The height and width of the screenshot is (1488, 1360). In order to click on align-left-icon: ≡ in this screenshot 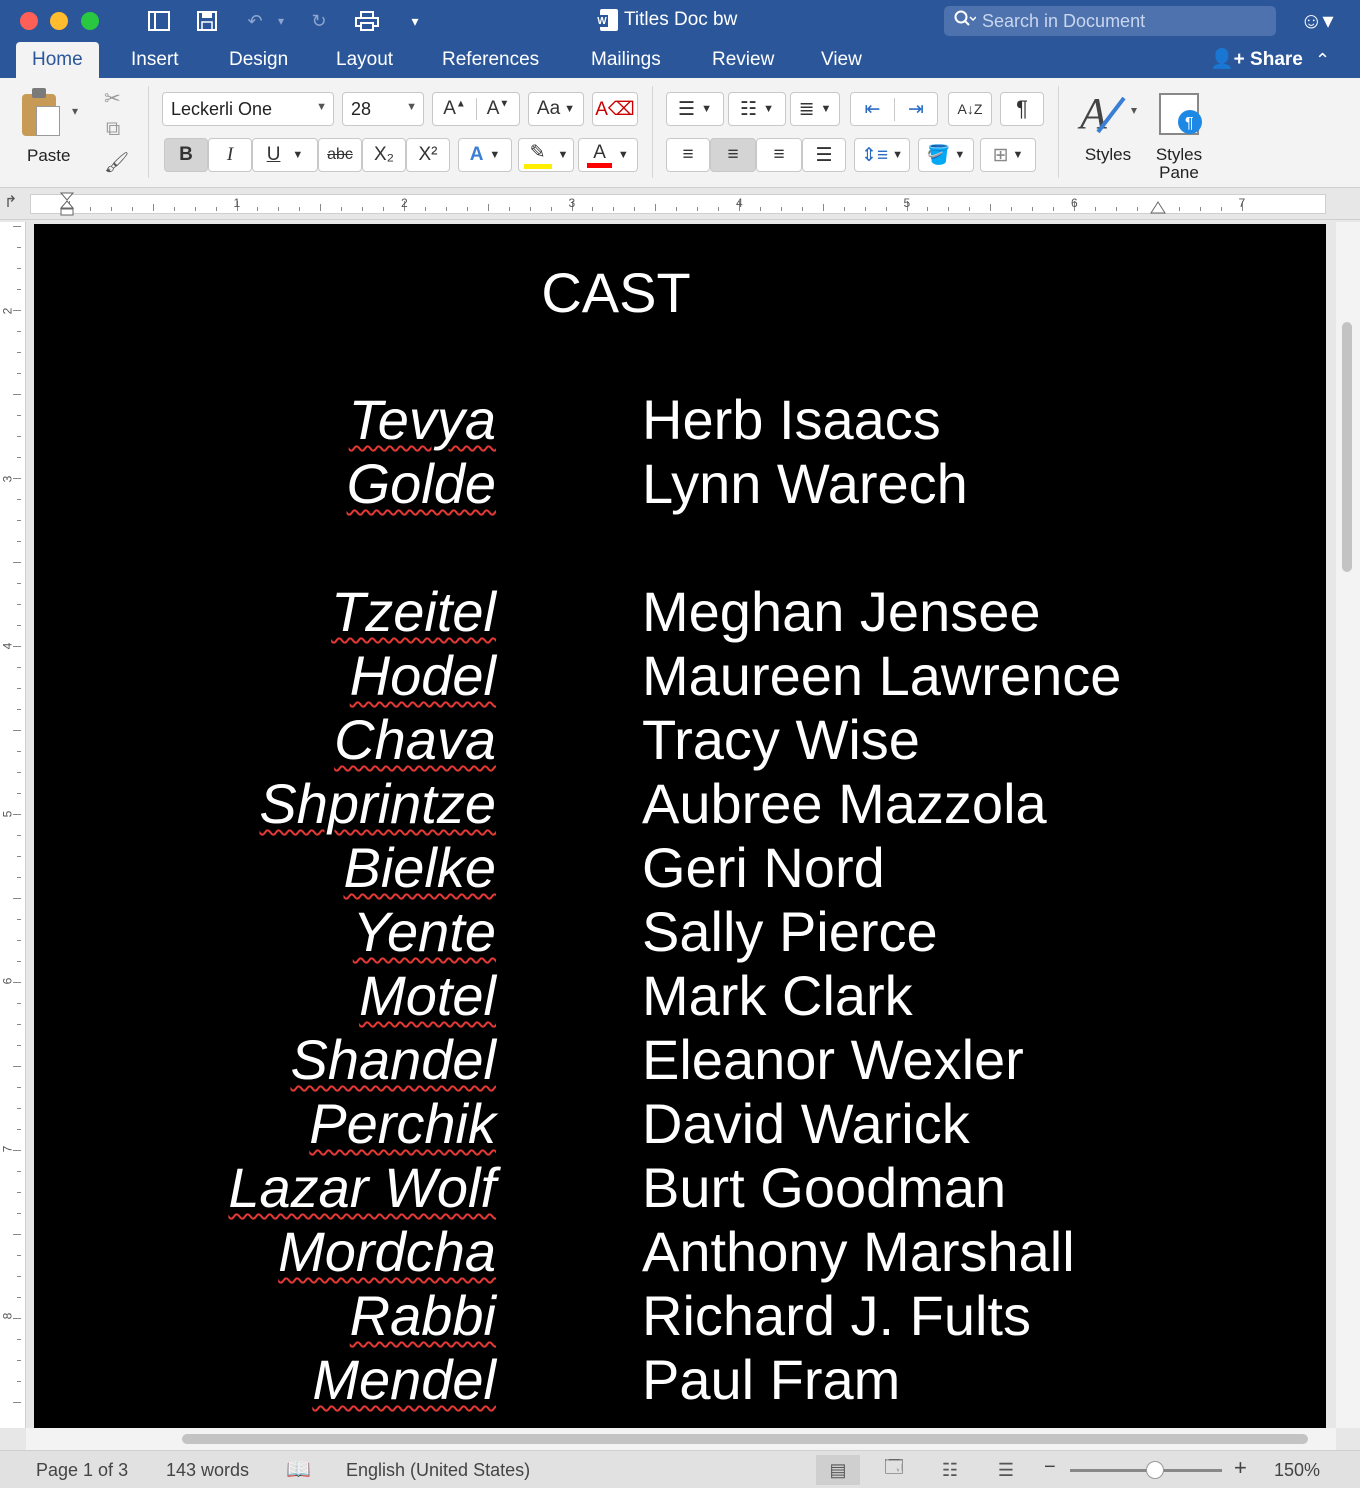, I will do `click(688, 154)`.